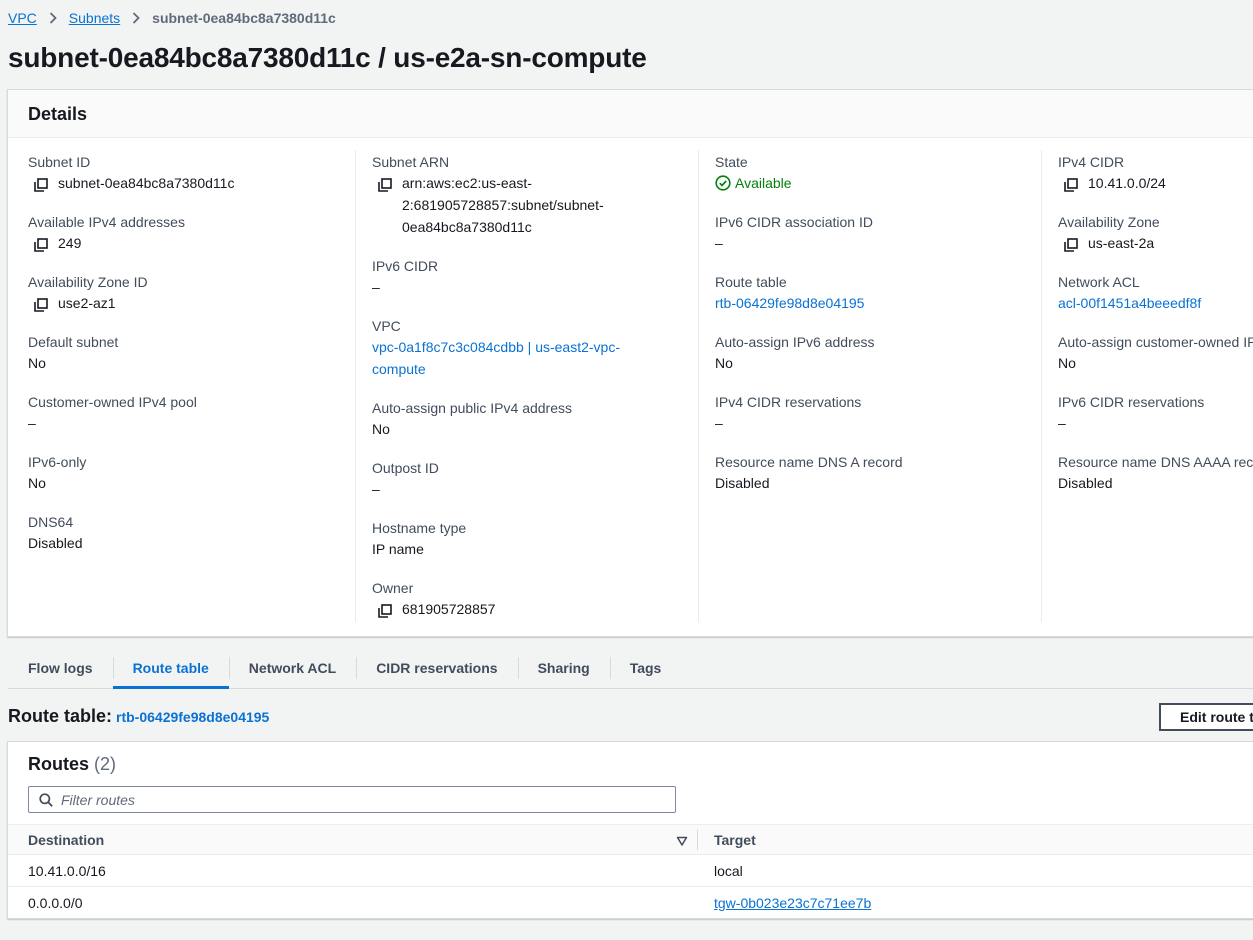 The width and height of the screenshot is (1253, 940). What do you see at coordinates (419, 538) in the screenshot?
I see `field-hostname-type: Hostname type IP name` at bounding box center [419, 538].